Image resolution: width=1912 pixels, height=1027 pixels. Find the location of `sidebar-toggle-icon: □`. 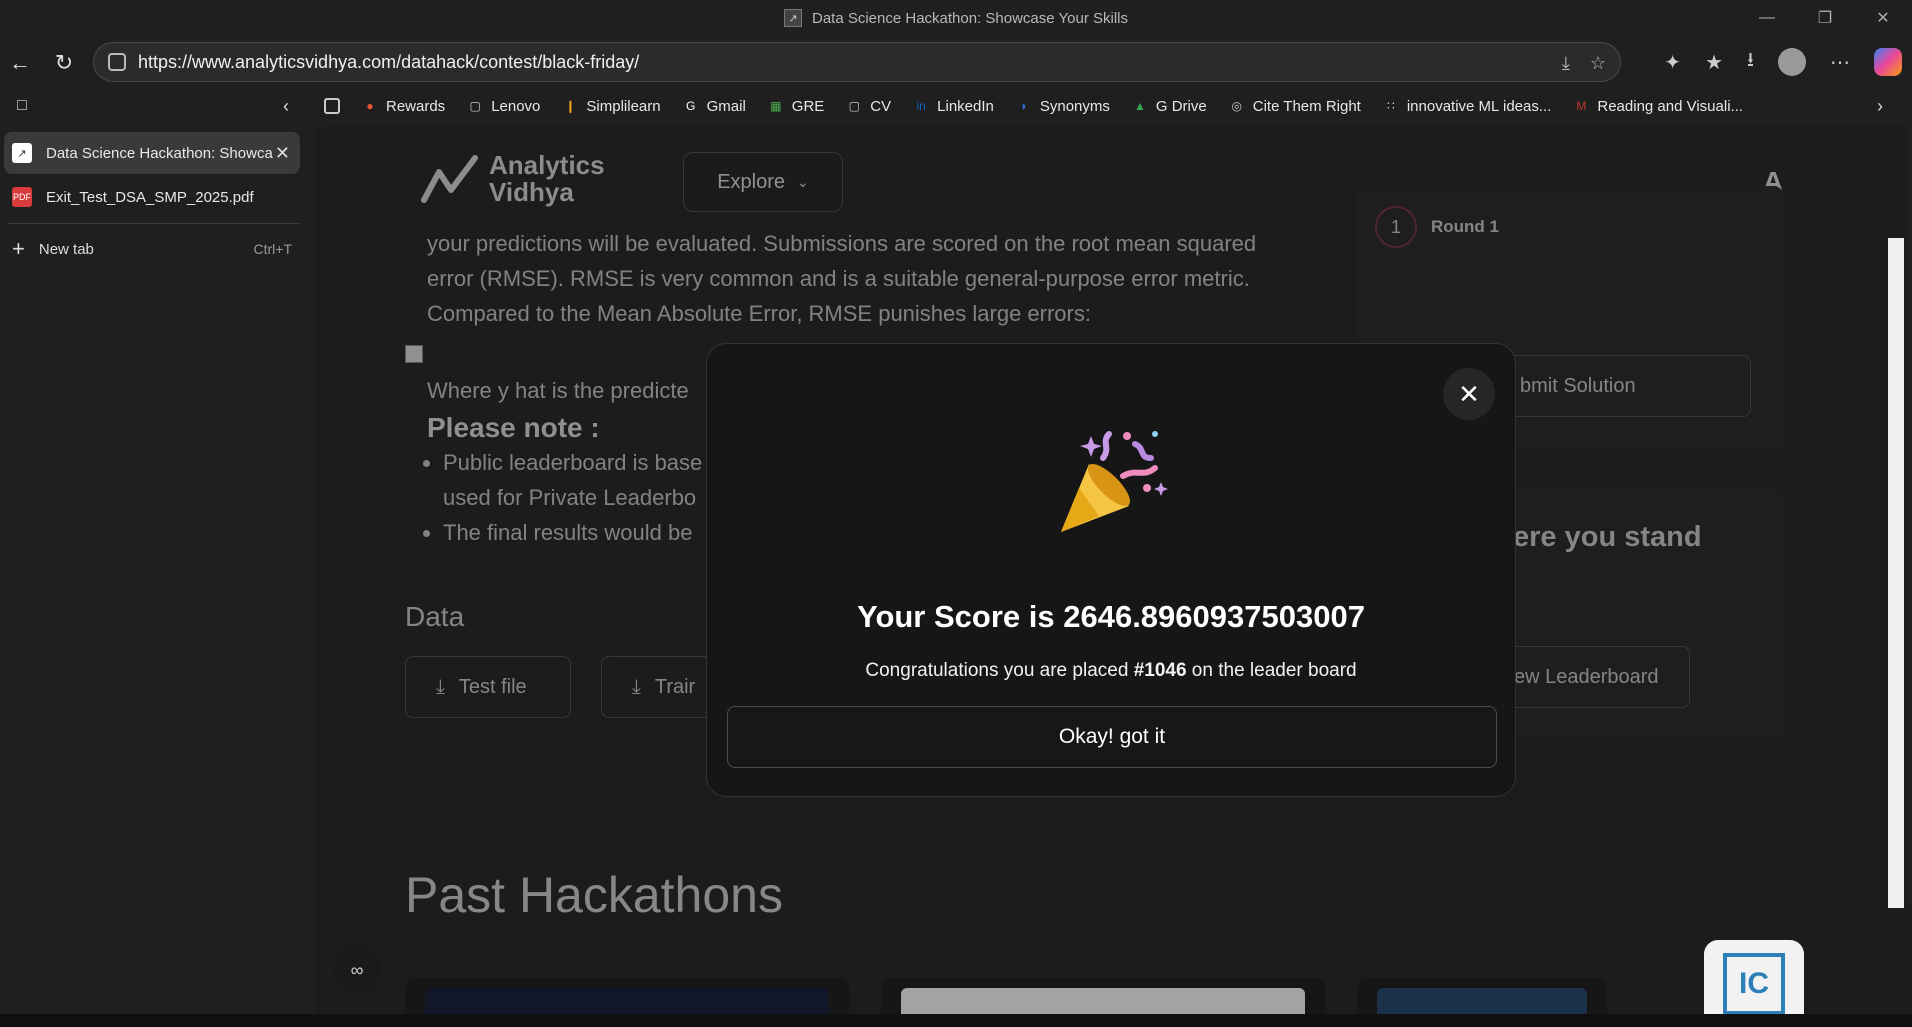

sidebar-toggle-icon: □ is located at coordinates (22, 106).